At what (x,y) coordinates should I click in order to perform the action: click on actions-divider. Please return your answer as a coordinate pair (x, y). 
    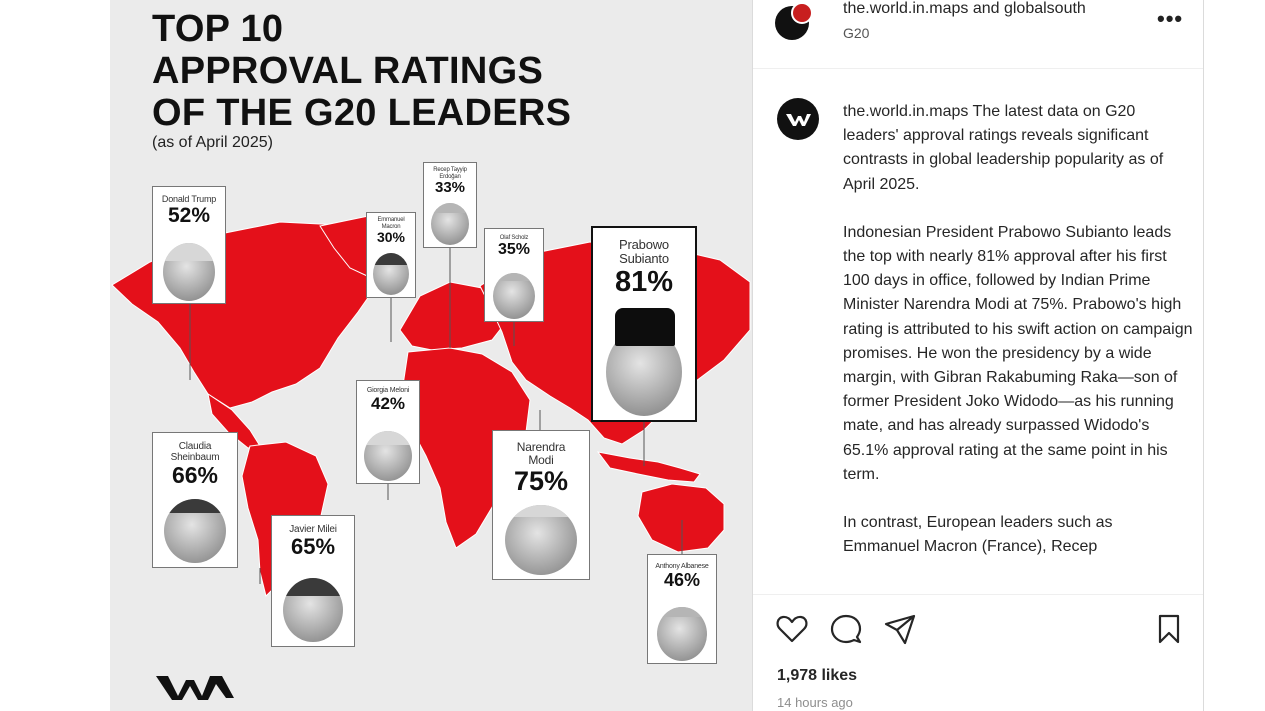
    Looking at the image, I should click on (978, 594).